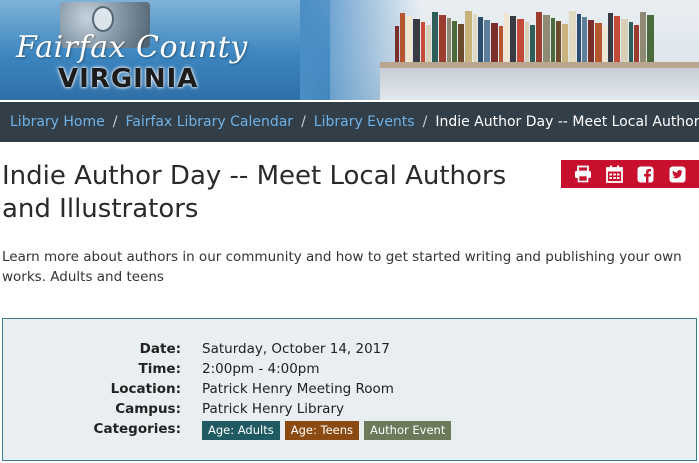 Image resolution: width=699 pixels, height=463 pixels. What do you see at coordinates (296, 349) in the screenshot?
I see `date-value: Saturday, October 14, 2017` at bounding box center [296, 349].